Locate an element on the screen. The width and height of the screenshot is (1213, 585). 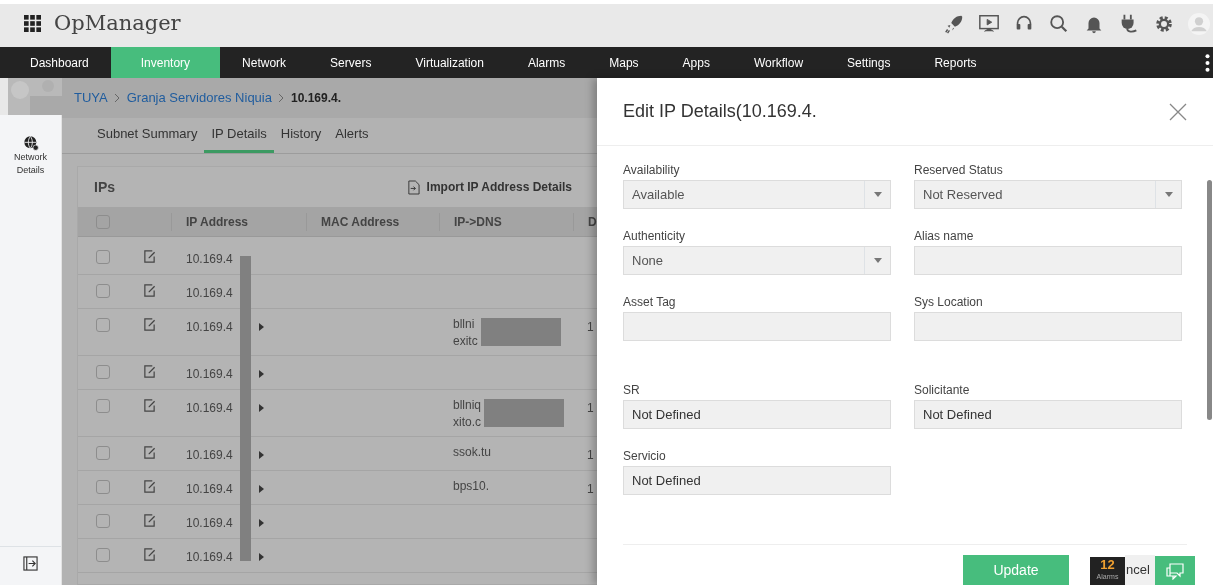
nav-tab: Apps is located at coordinates (696, 62).